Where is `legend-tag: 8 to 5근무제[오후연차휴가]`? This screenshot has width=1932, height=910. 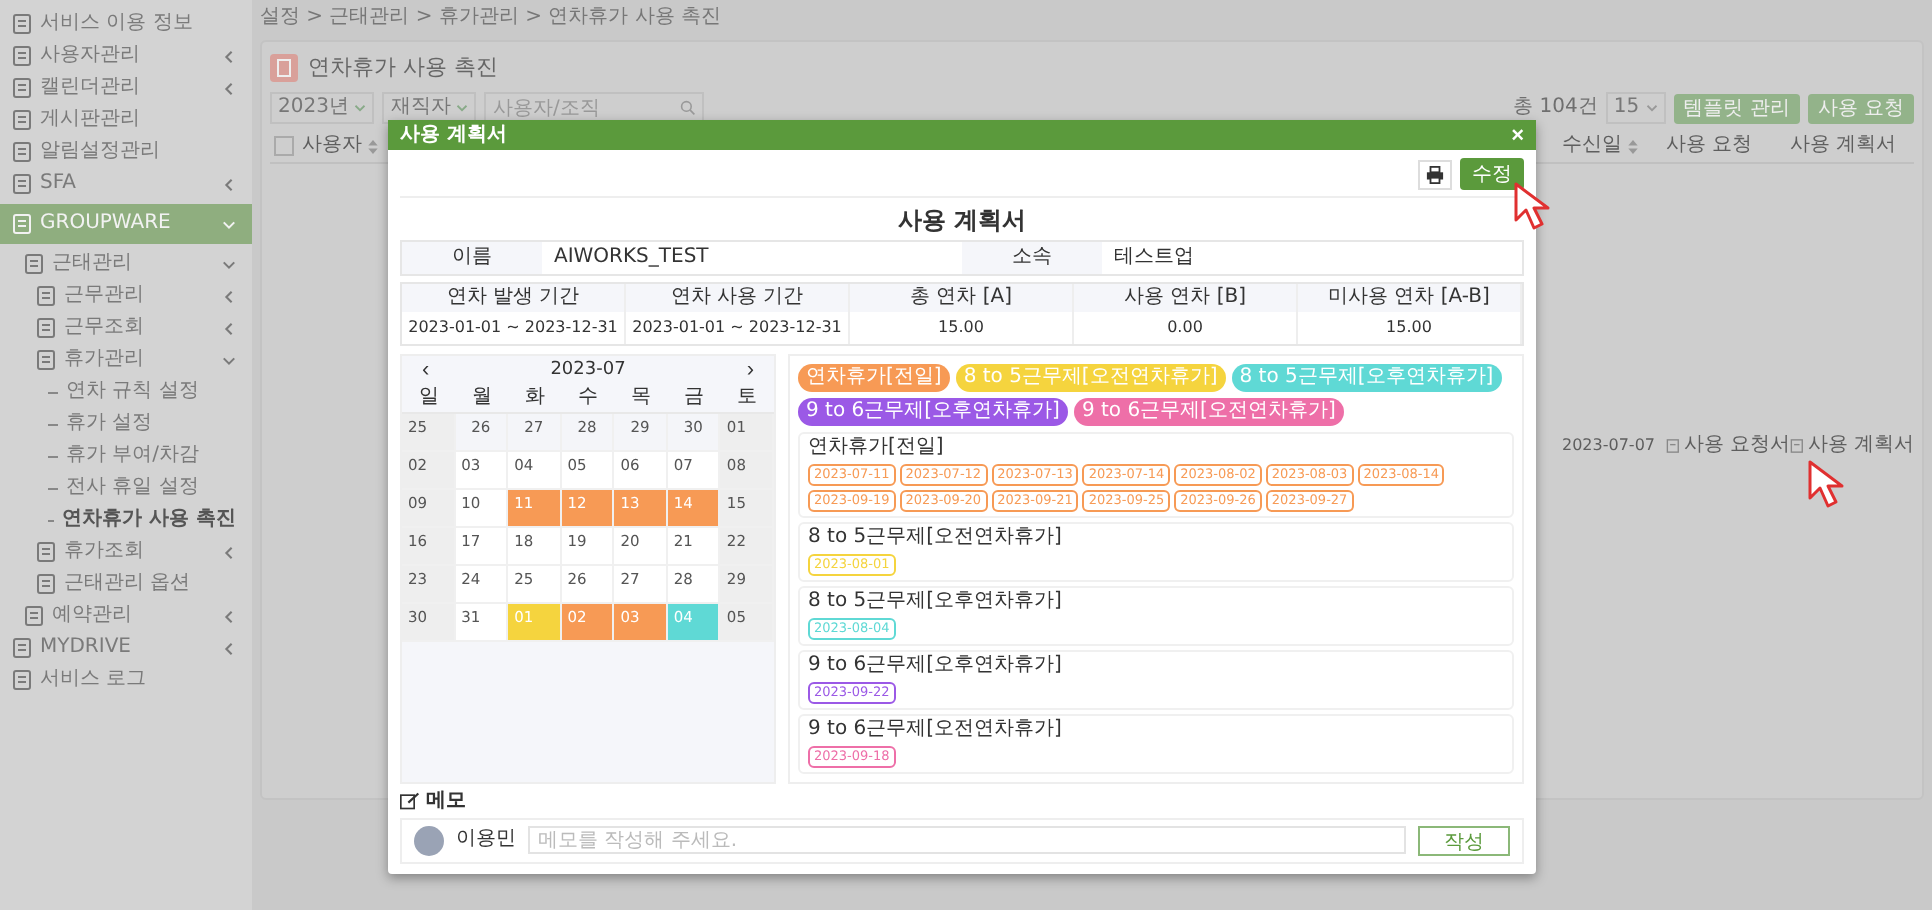
legend-tag: 8 to 5근무제[오후연차휴가] is located at coordinates (1366, 377).